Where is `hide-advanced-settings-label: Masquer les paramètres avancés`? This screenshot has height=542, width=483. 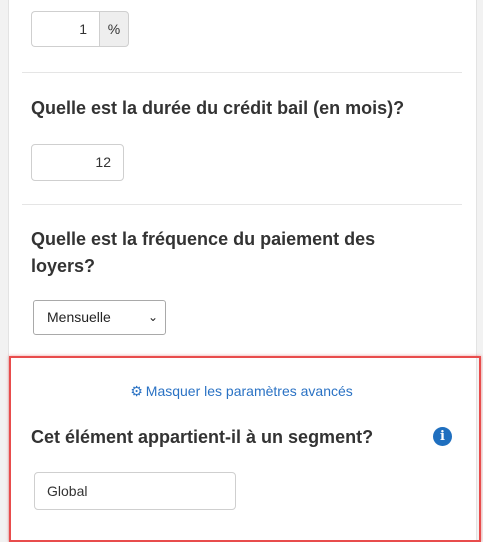
hide-advanced-settings-label: Masquer les paramètres avancés is located at coordinates (249, 391).